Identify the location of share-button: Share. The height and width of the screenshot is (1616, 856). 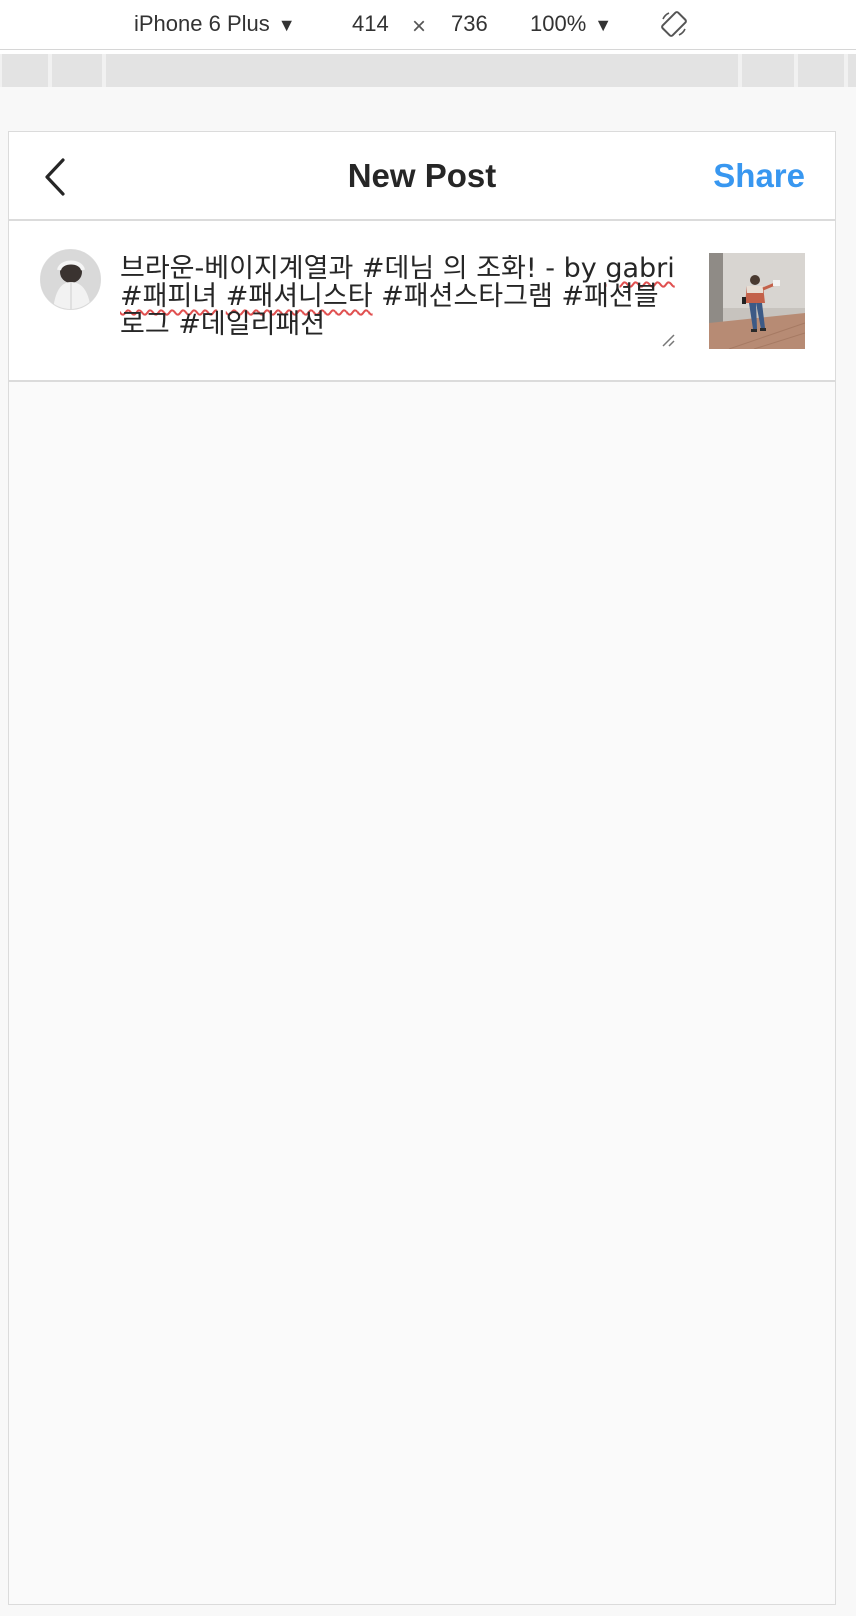
(759, 176).